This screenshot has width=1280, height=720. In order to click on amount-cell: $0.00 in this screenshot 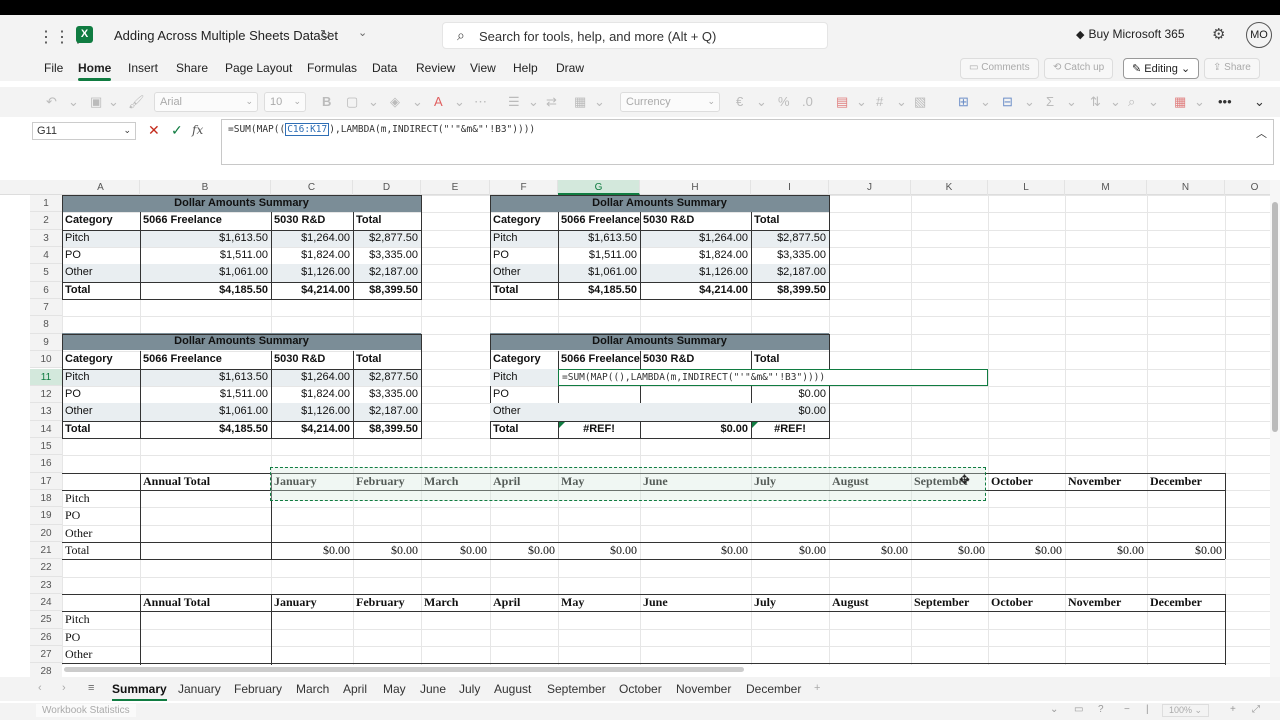, I will do `click(695, 429)`.